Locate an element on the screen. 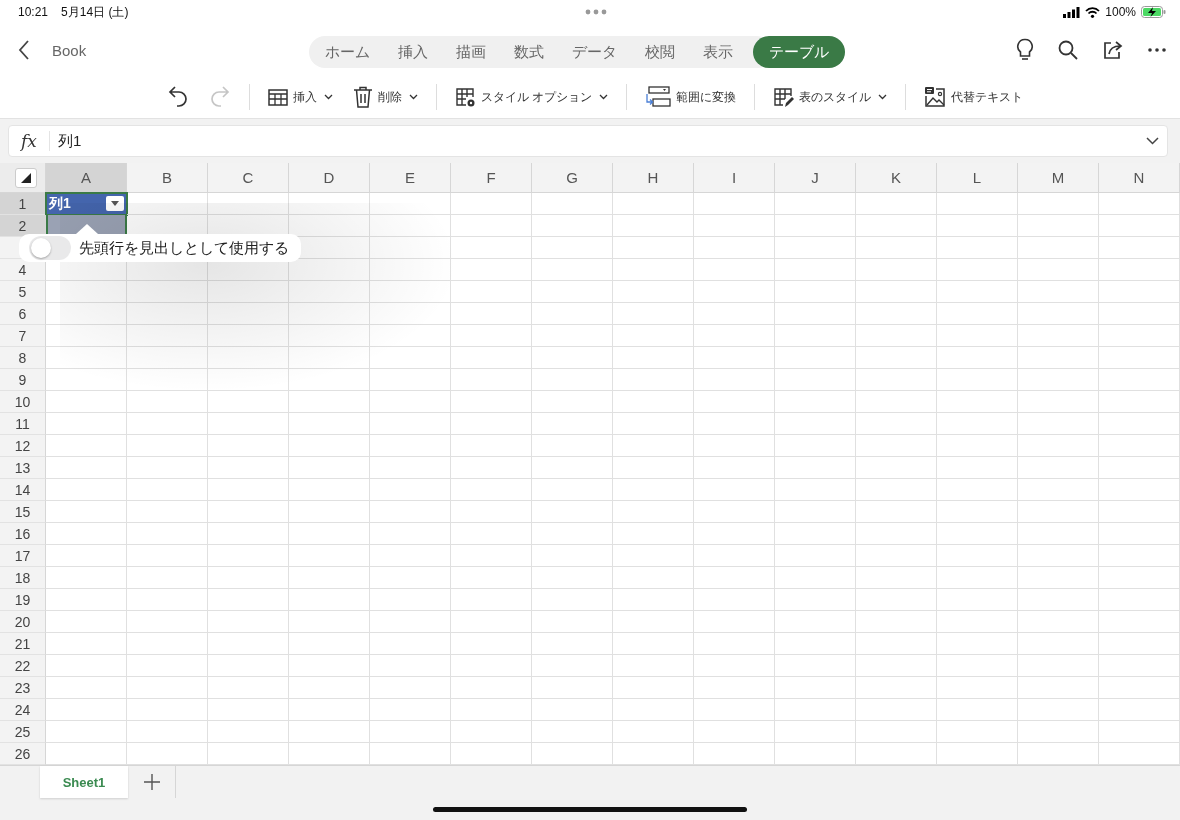  back-button: Book is located at coordinates (43, 50).